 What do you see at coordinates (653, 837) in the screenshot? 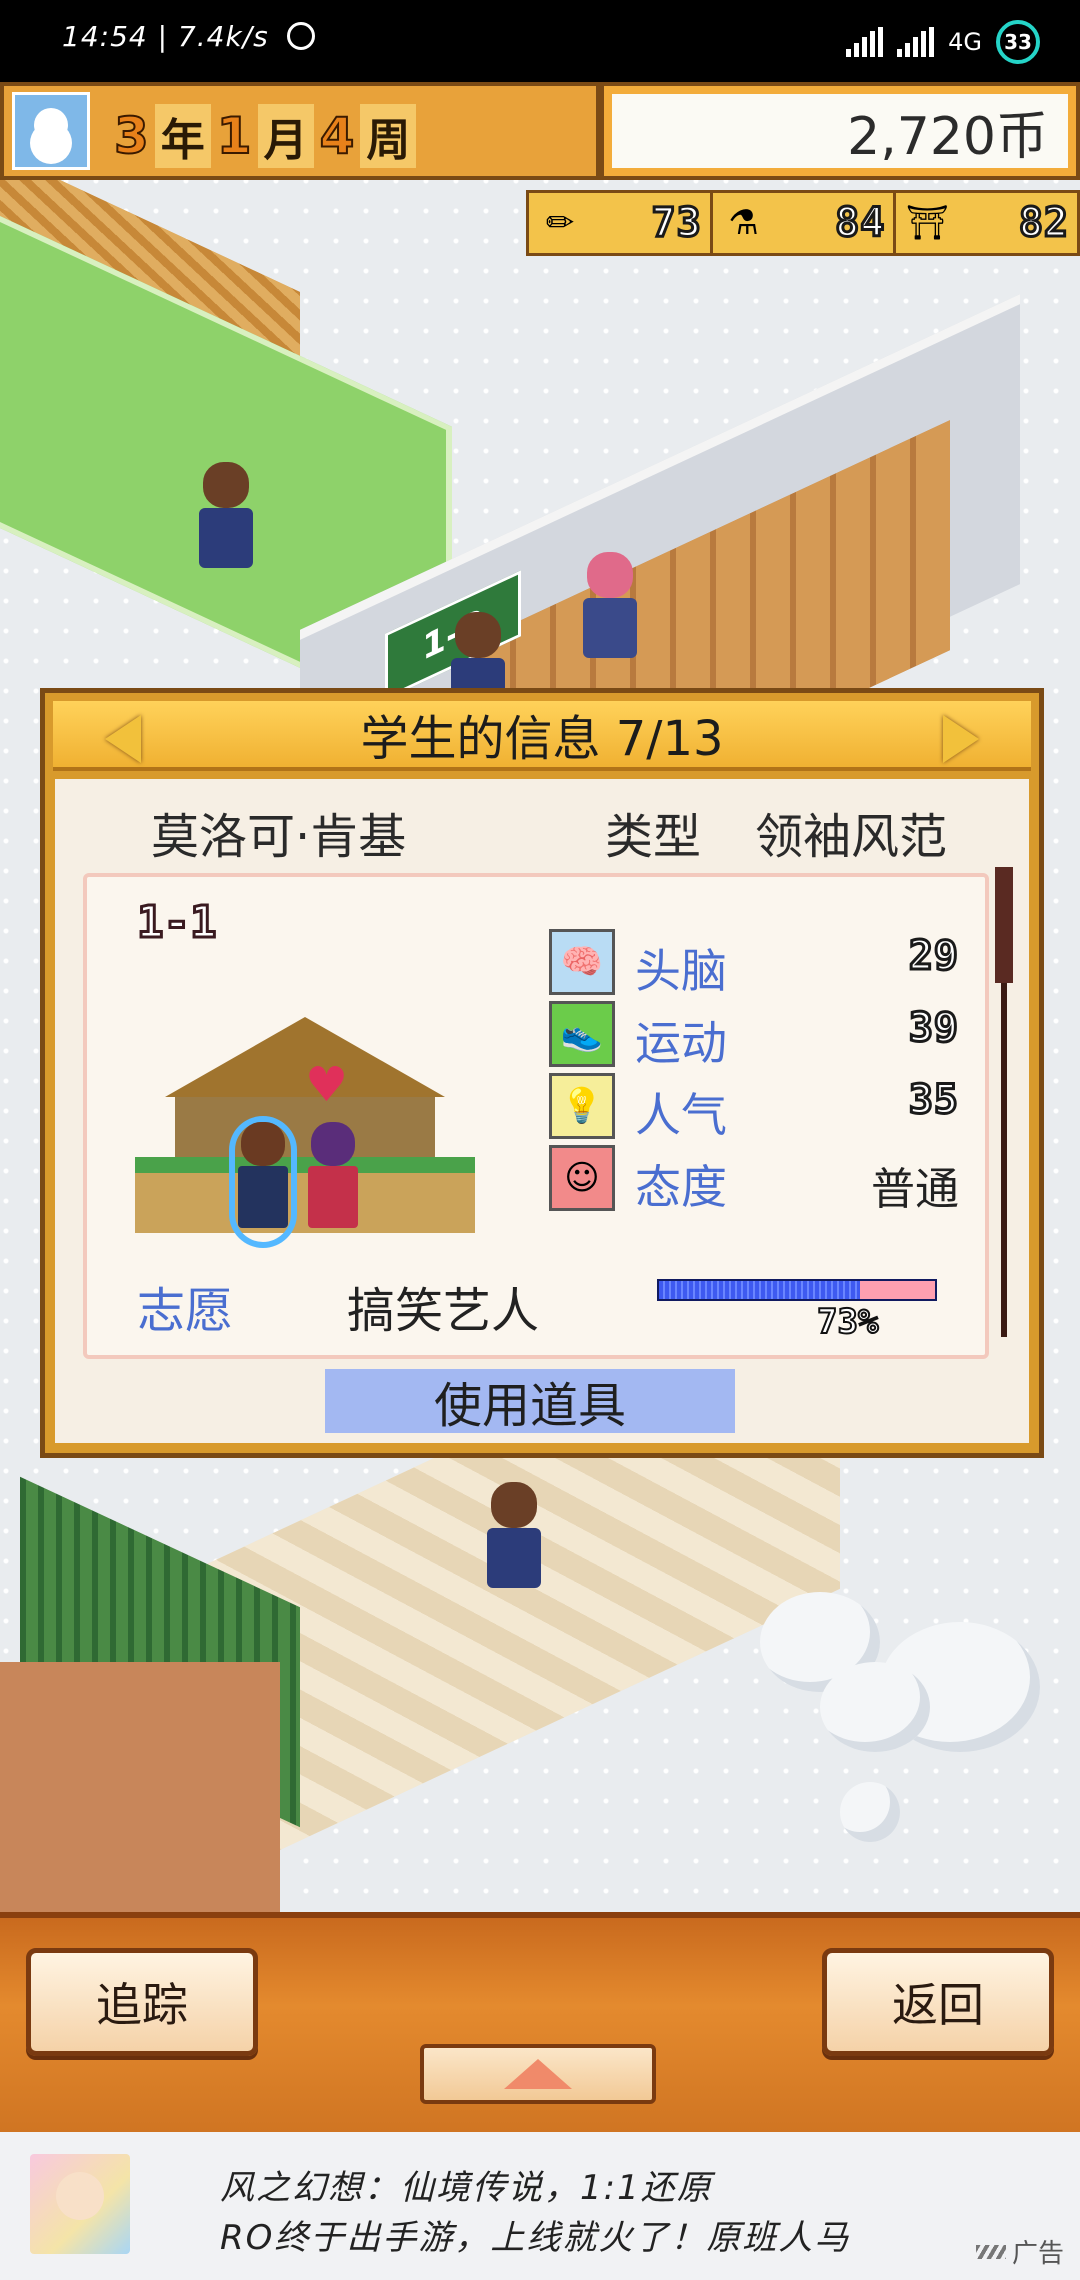
I see `type-label: 类型` at bounding box center [653, 837].